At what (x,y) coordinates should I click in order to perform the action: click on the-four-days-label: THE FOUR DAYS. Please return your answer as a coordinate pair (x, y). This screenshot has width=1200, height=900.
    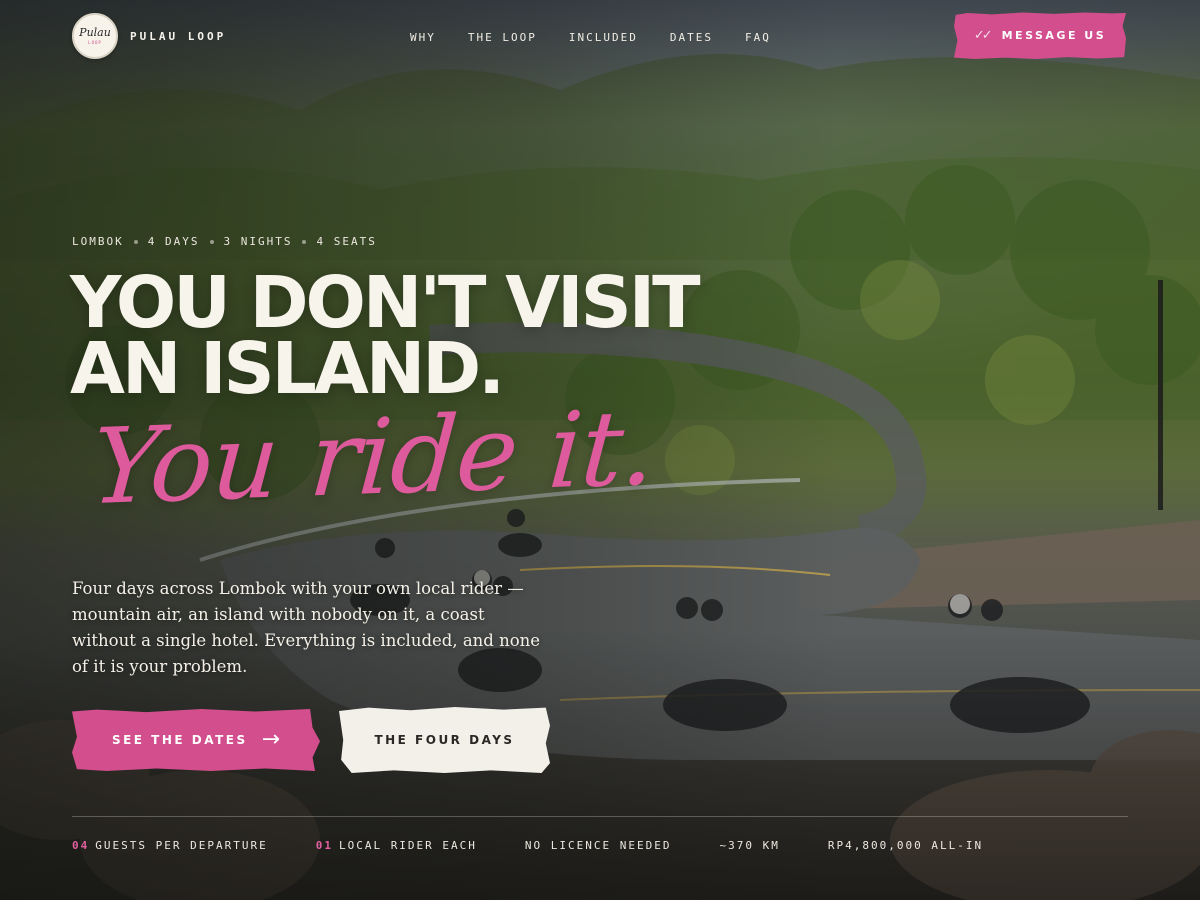
    Looking at the image, I should click on (444, 740).